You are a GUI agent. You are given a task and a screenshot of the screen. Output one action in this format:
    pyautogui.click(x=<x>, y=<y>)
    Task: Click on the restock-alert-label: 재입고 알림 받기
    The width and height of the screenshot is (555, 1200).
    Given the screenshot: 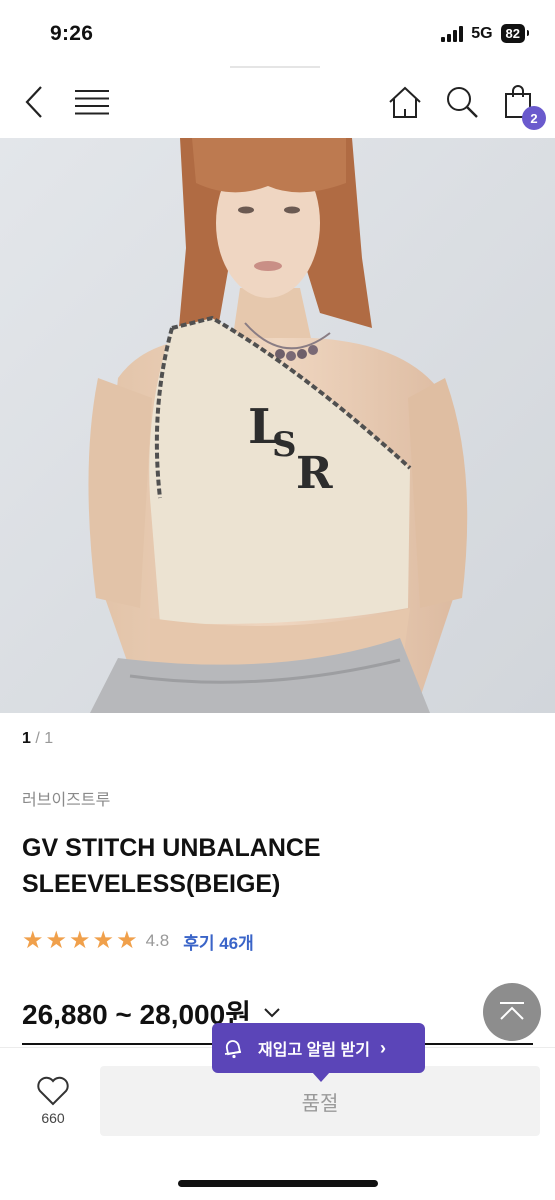 What is the action you would take?
    pyautogui.click(x=314, y=1050)
    